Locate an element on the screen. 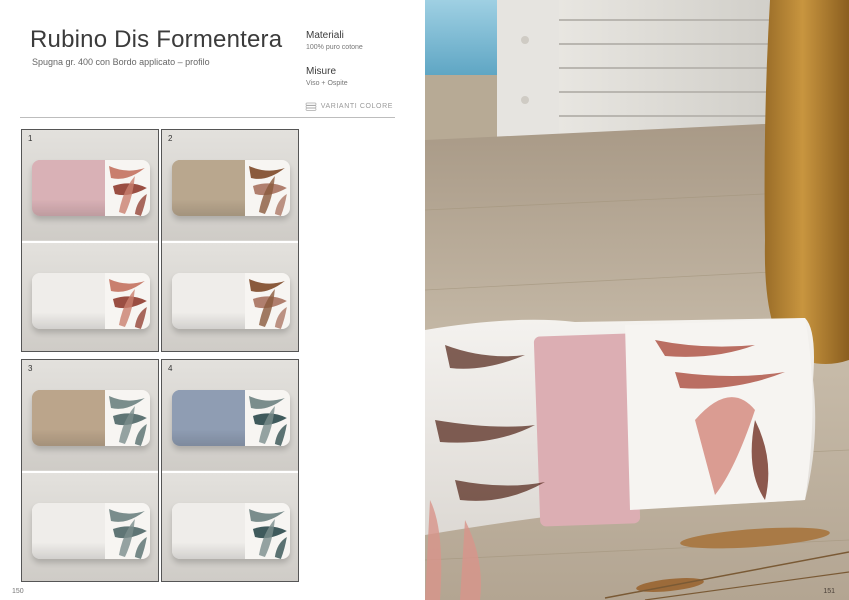  color-variant-4: 4 is located at coordinates (230, 470).